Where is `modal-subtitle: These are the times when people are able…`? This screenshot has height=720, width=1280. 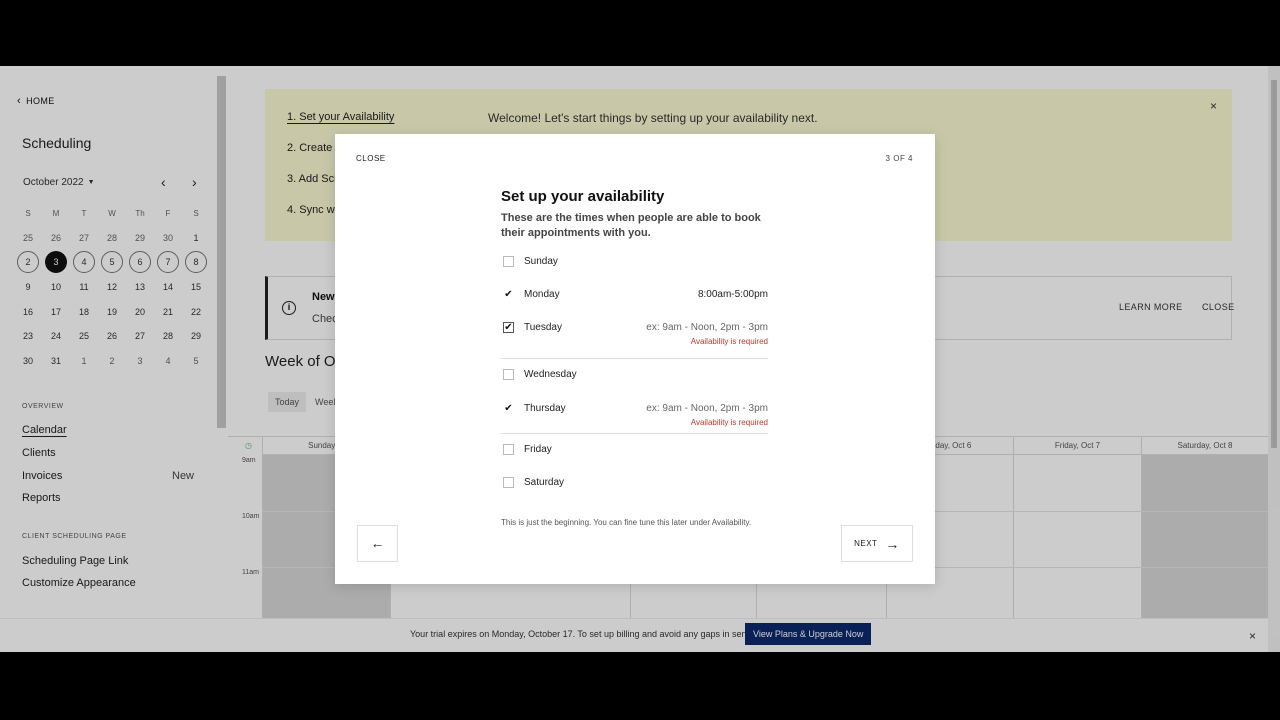 modal-subtitle: These are the times when people are able… is located at coordinates (631, 225).